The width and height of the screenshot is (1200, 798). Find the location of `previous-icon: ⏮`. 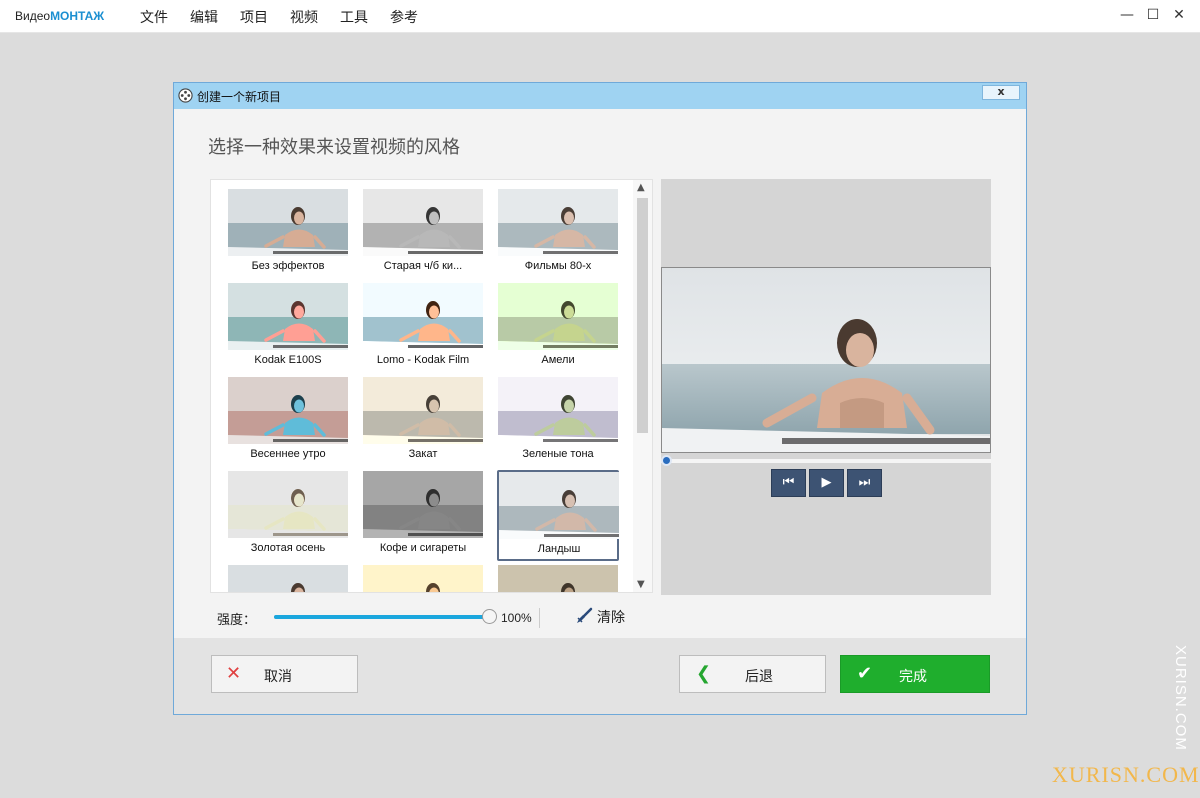

previous-icon: ⏮ is located at coordinates (788, 483).